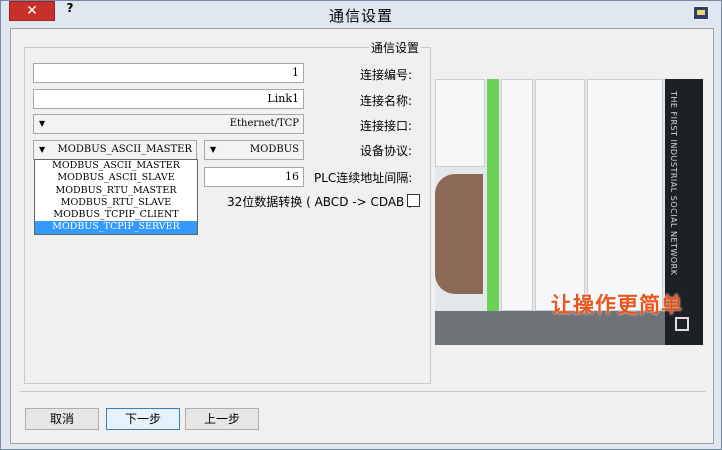 The width and height of the screenshot is (722, 450). Describe the element at coordinates (116, 178) in the screenshot. I see `dropdown-option: MODBUS_ASCII_SLAVE` at that location.